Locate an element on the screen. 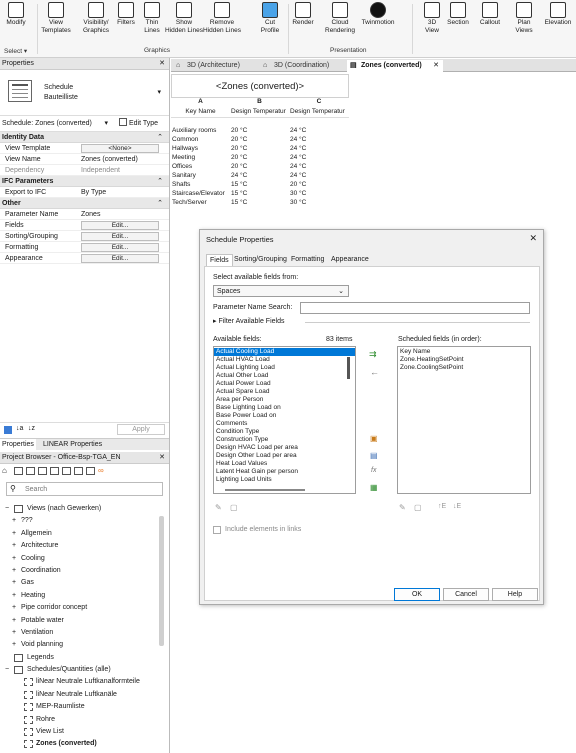  browser-item: Legends is located at coordinates (79, 658).